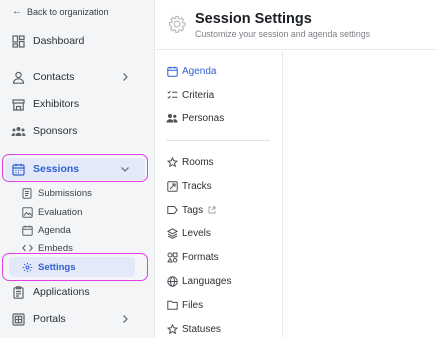  Describe the element at coordinates (212, 210) in the screenshot. I see `external-link-icon` at that location.